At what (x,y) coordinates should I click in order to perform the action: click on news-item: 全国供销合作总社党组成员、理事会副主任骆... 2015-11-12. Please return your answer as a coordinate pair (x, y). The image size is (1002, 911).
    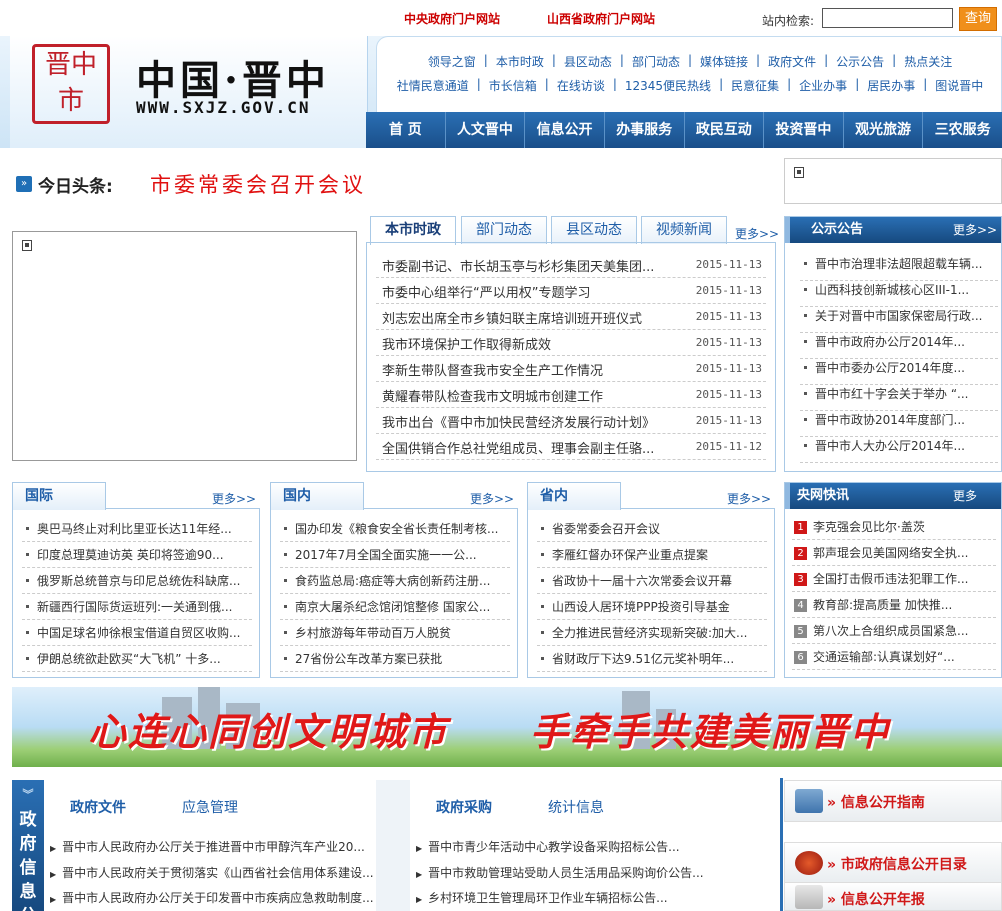
    Looking at the image, I should click on (571, 447).